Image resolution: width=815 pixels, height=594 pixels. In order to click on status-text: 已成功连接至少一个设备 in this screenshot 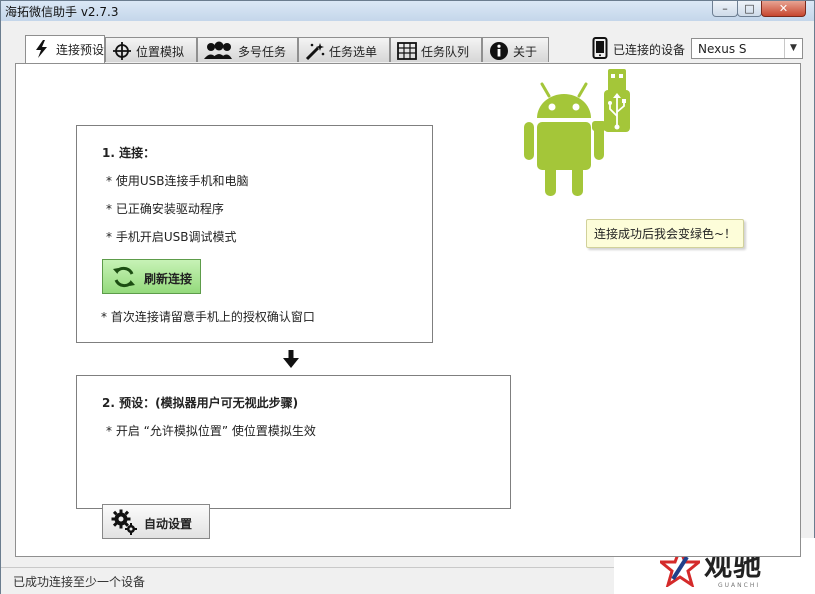, I will do `click(79, 582)`.